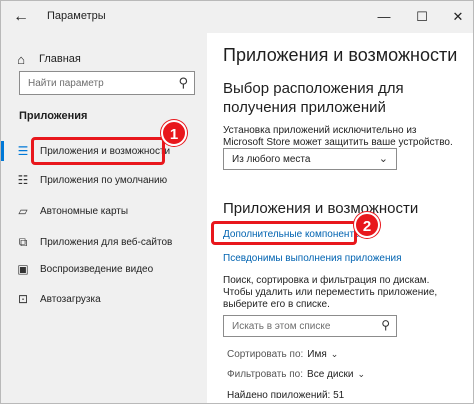 This screenshot has width=474, height=404. What do you see at coordinates (70, 299) in the screenshot?
I see `sidebar-item-label: Автозагрузка` at bounding box center [70, 299].